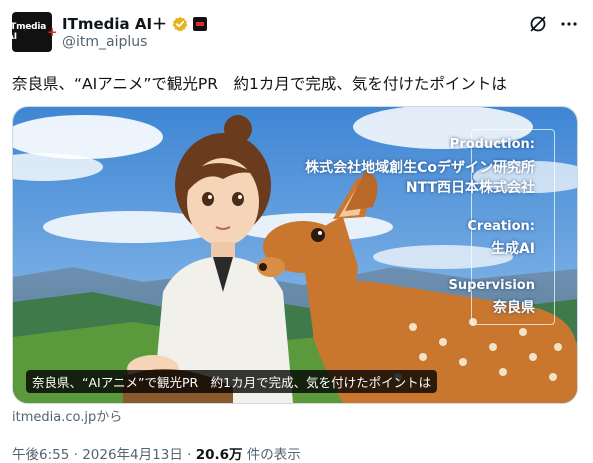  Describe the element at coordinates (492, 144) in the screenshot. I see `production-label: Production:` at that location.